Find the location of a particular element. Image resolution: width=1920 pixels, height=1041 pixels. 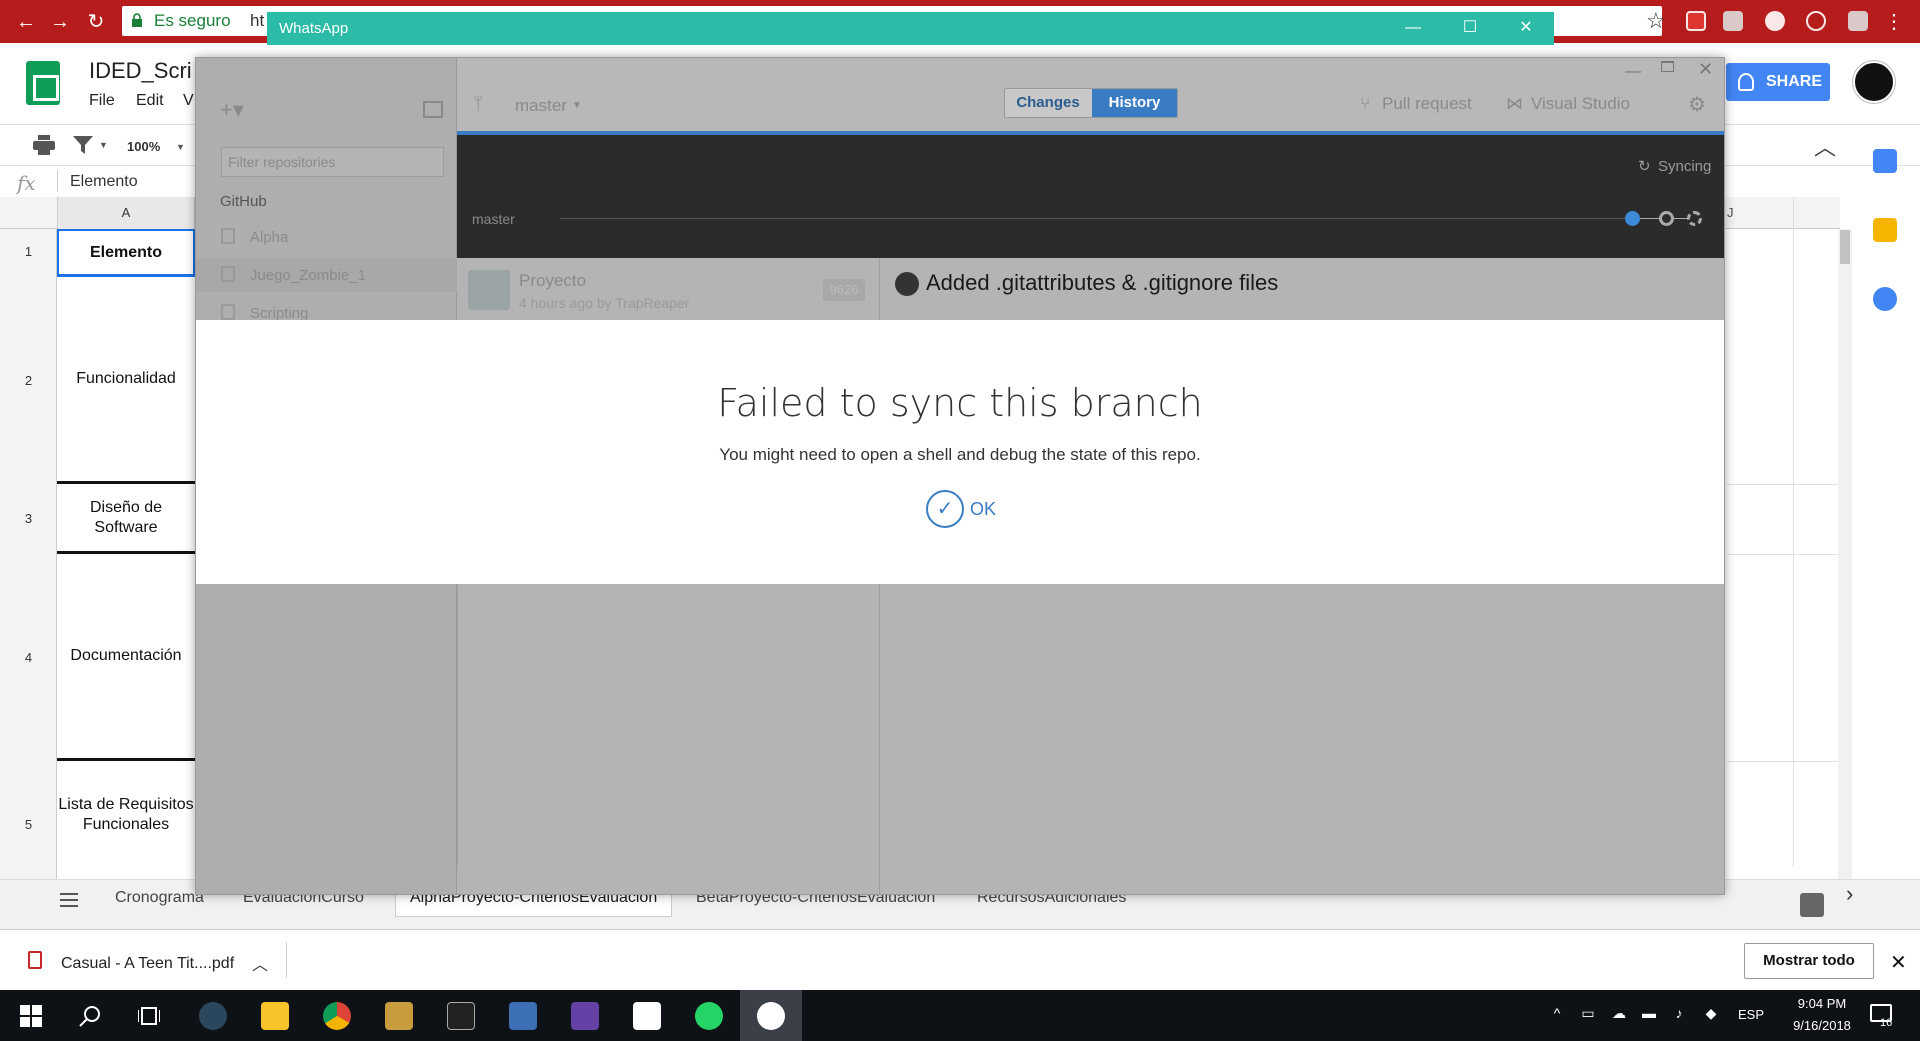

bookmark-star-icon: ☆ is located at coordinates (1656, 21).